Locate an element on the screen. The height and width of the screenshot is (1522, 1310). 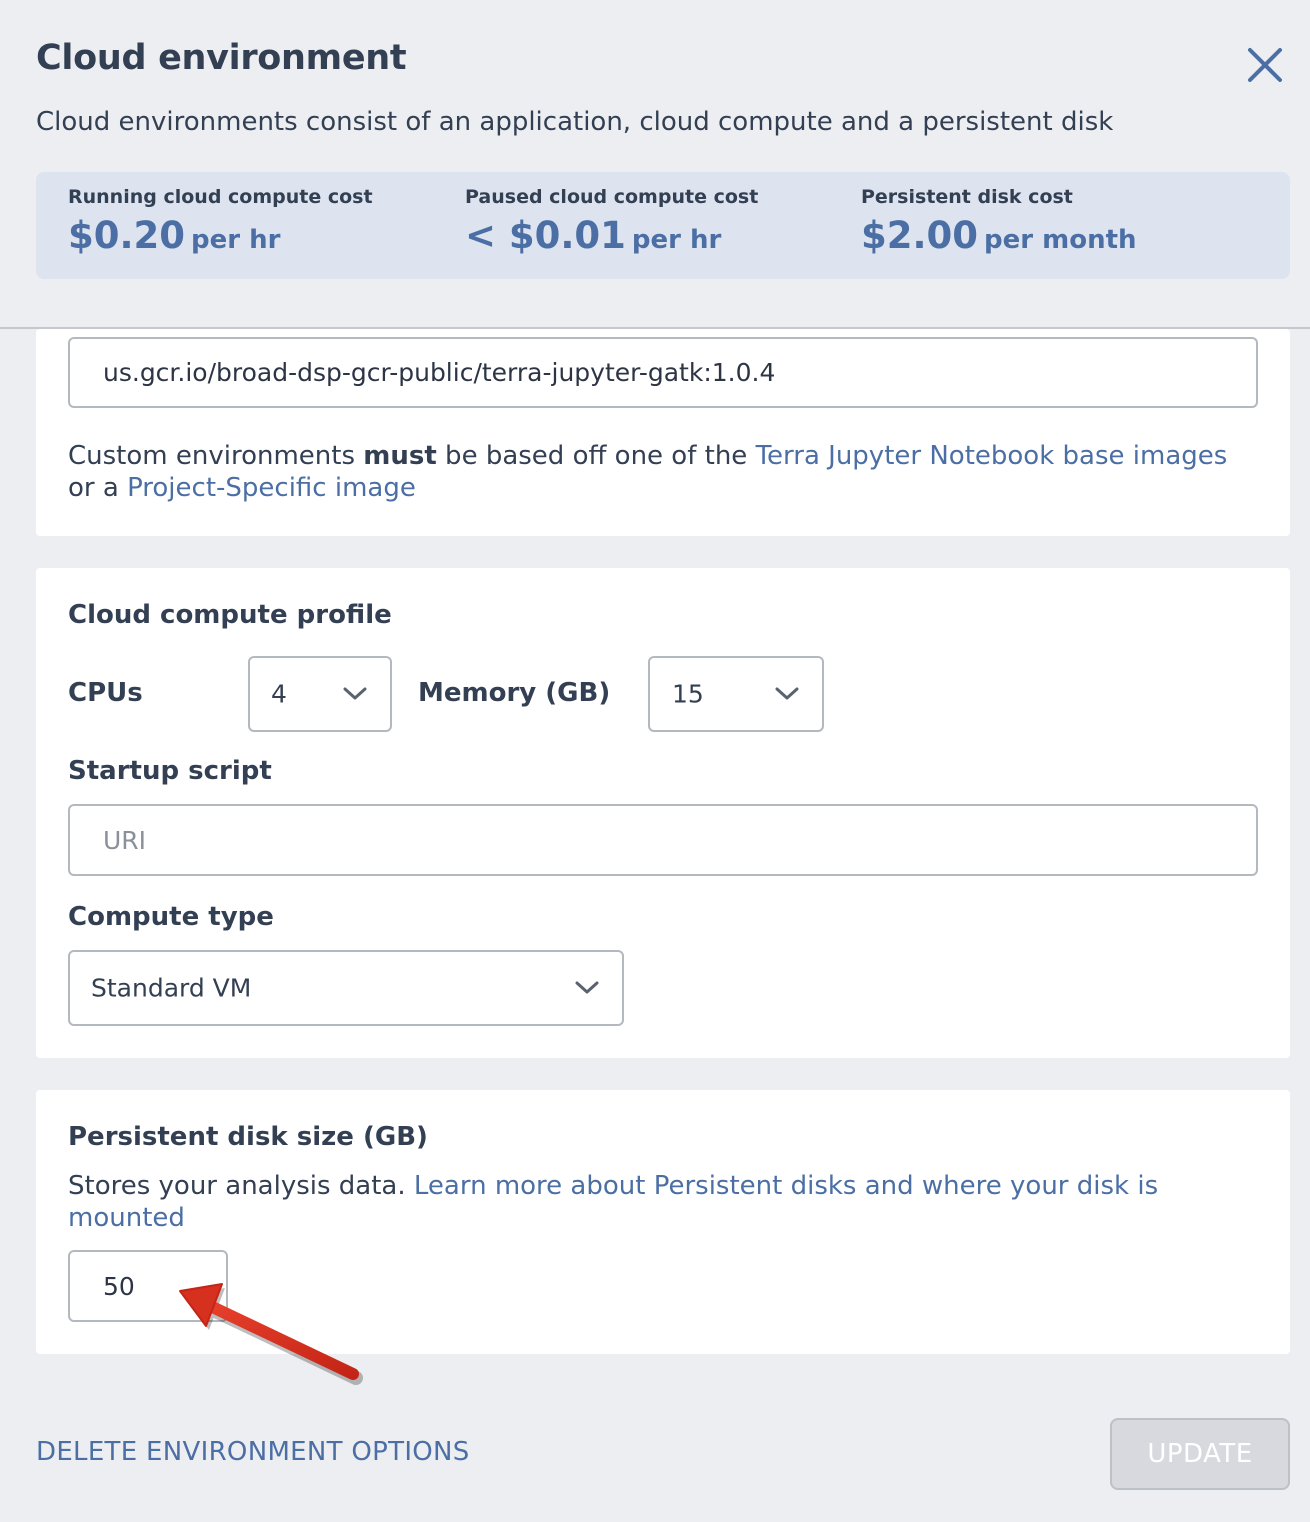
cpus-select: 4 is located at coordinates (320, 694).